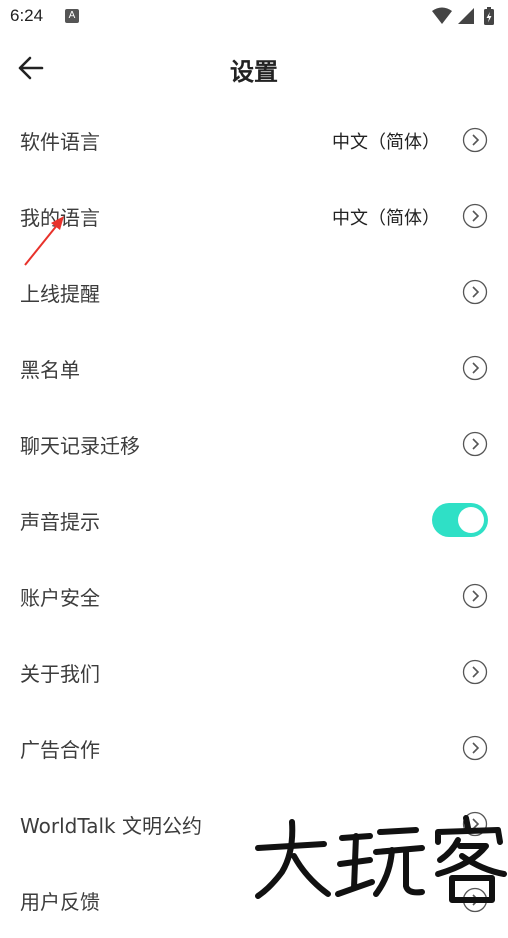  Describe the element at coordinates (254, 292) in the screenshot. I see `setting-online-reminder: 上线提醒` at that location.